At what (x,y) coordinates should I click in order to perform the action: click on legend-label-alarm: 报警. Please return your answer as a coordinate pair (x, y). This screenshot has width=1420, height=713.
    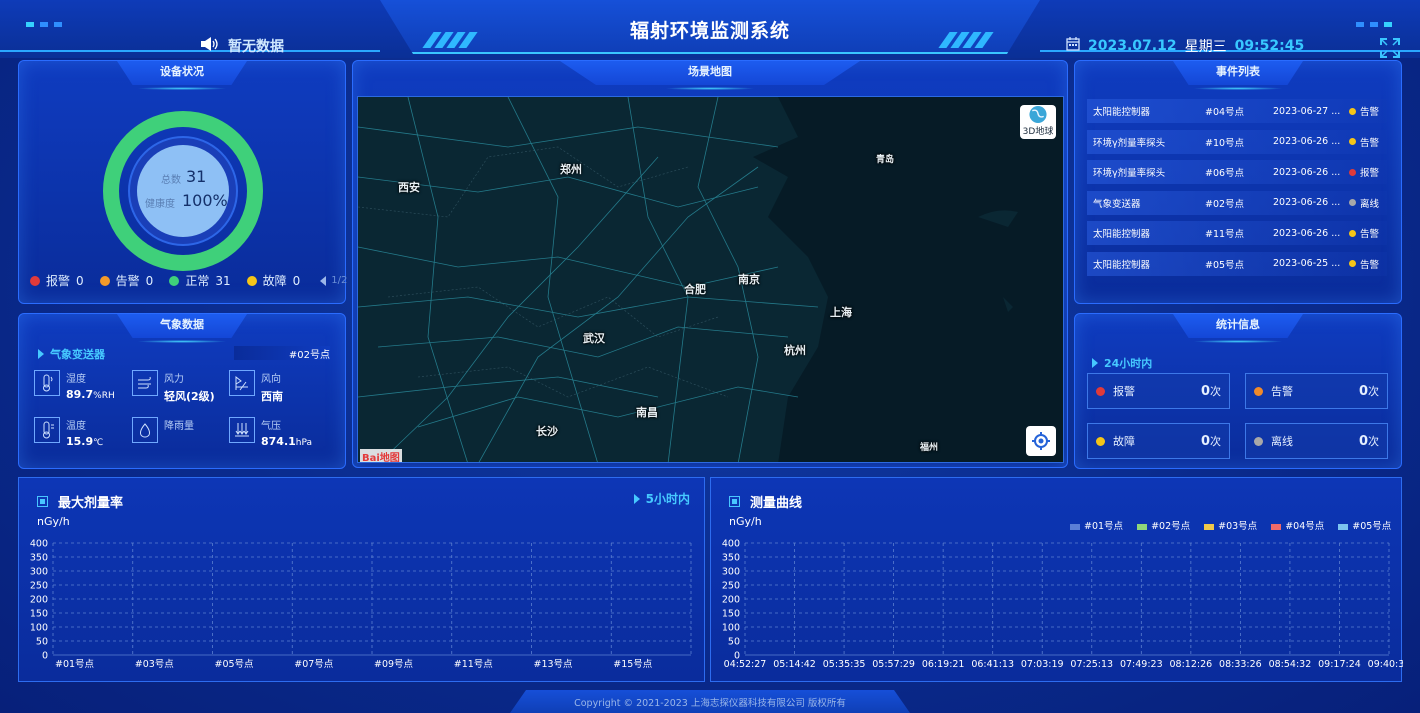
    Looking at the image, I should click on (58, 281).